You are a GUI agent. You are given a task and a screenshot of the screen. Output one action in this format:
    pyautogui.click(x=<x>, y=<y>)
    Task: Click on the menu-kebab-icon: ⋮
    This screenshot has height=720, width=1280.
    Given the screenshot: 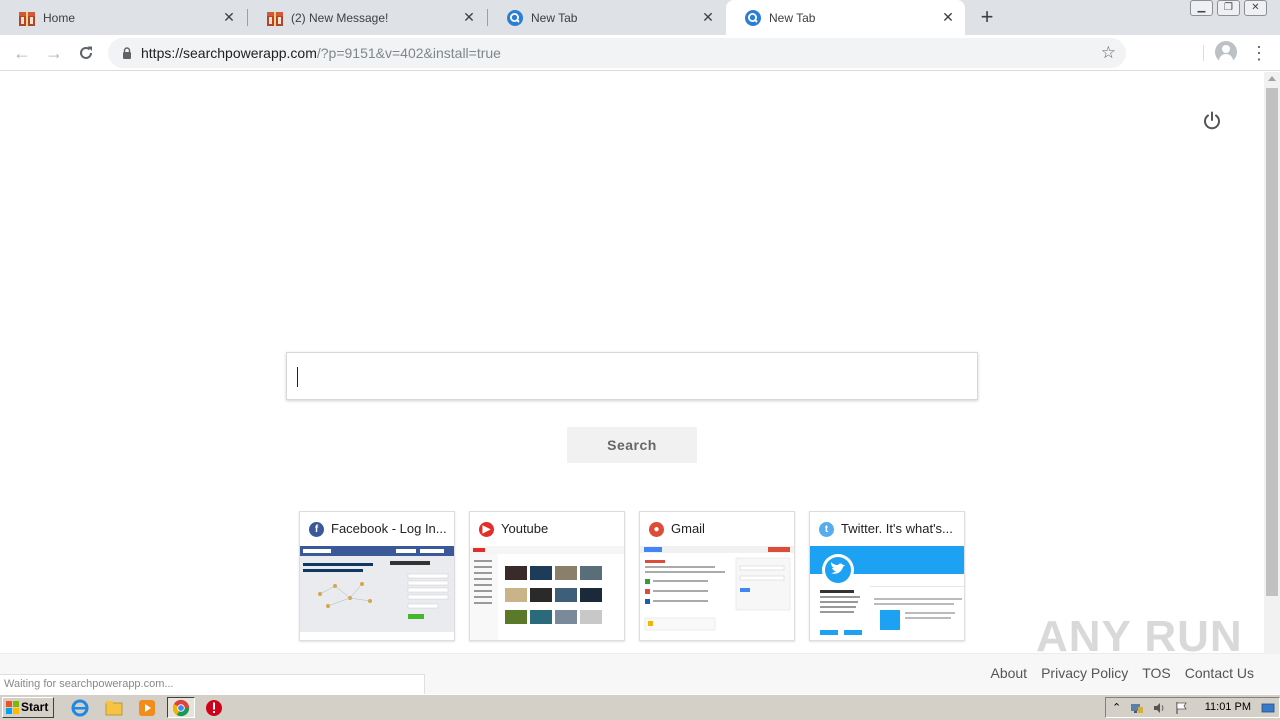 What is the action you would take?
    pyautogui.click(x=1259, y=53)
    